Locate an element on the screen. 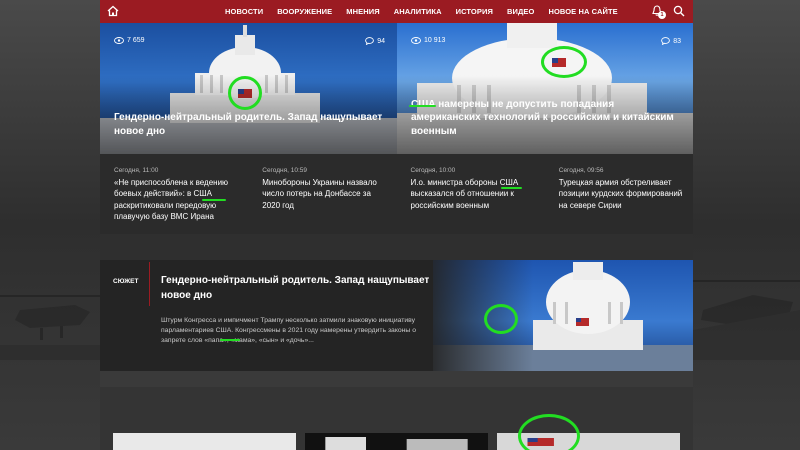 Image resolution: width=800 pixels, height=450 pixels. nav-item-analytics: АНАЛИТИКА is located at coordinates (418, 11).